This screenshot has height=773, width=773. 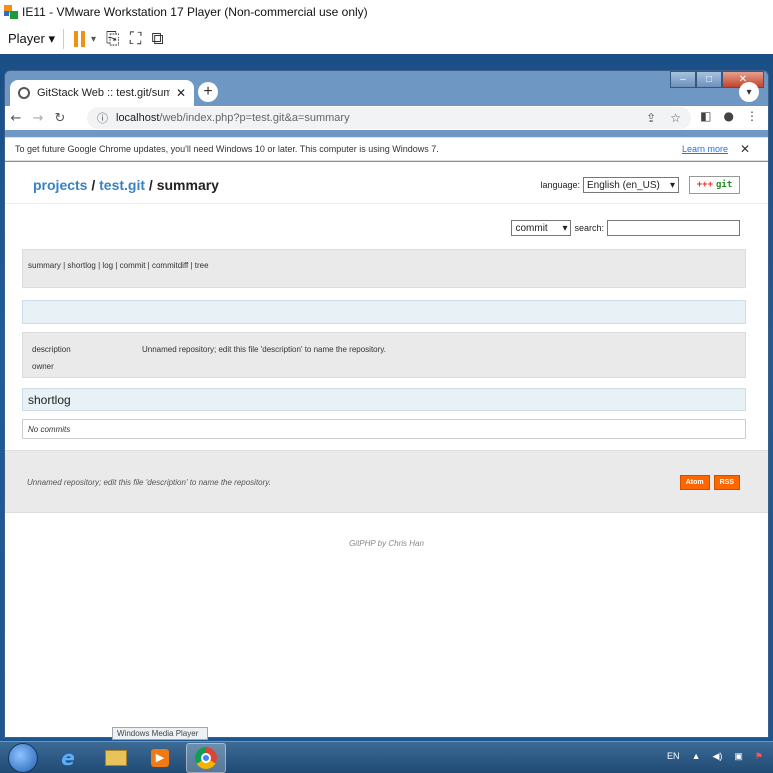 I want to click on breadcrumb-projects: projects, so click(x=60, y=185).